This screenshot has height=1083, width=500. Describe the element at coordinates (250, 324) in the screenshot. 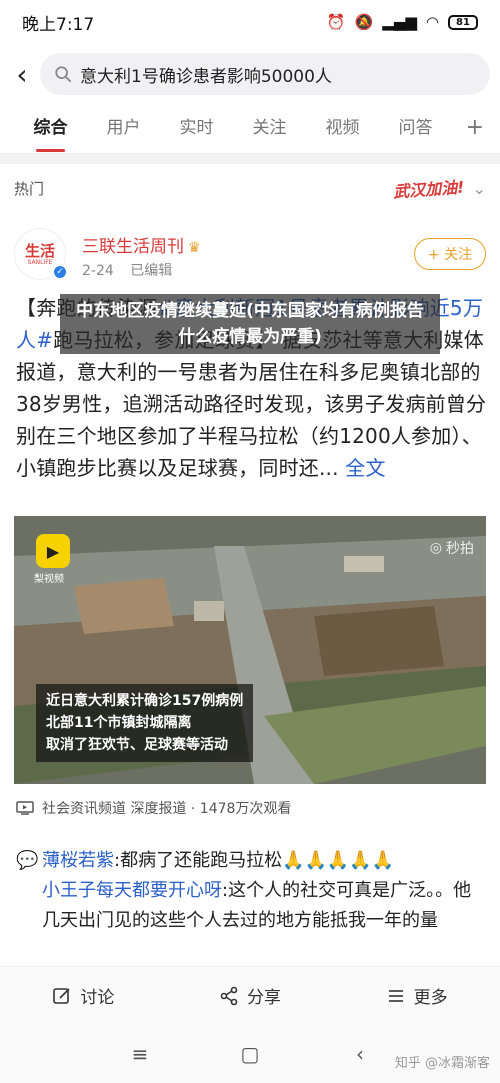

I see `video-title-overlay: 中东地区疫情继续蔓延(中东国家均有病例报告什么疫情最为严重)` at that location.